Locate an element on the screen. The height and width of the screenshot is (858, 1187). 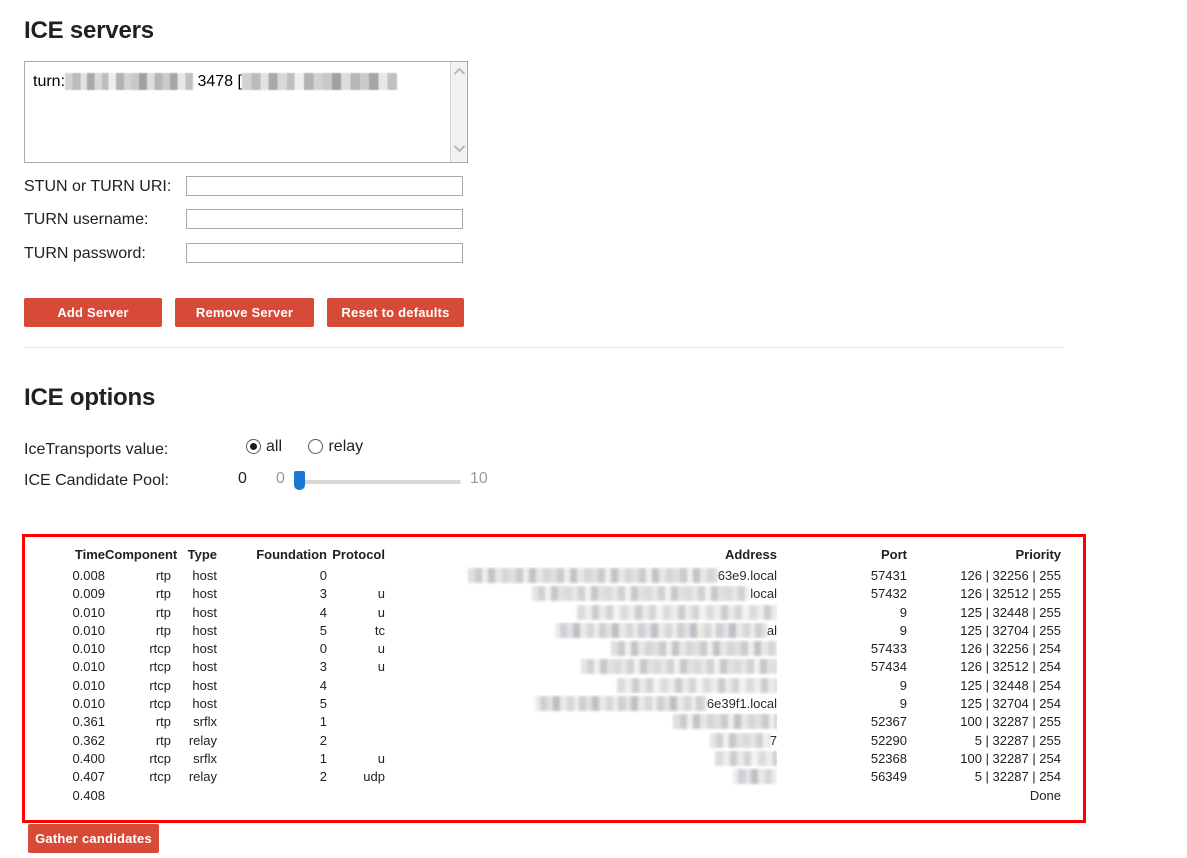
cell-protocol: udp is located at coordinates (374, 777).